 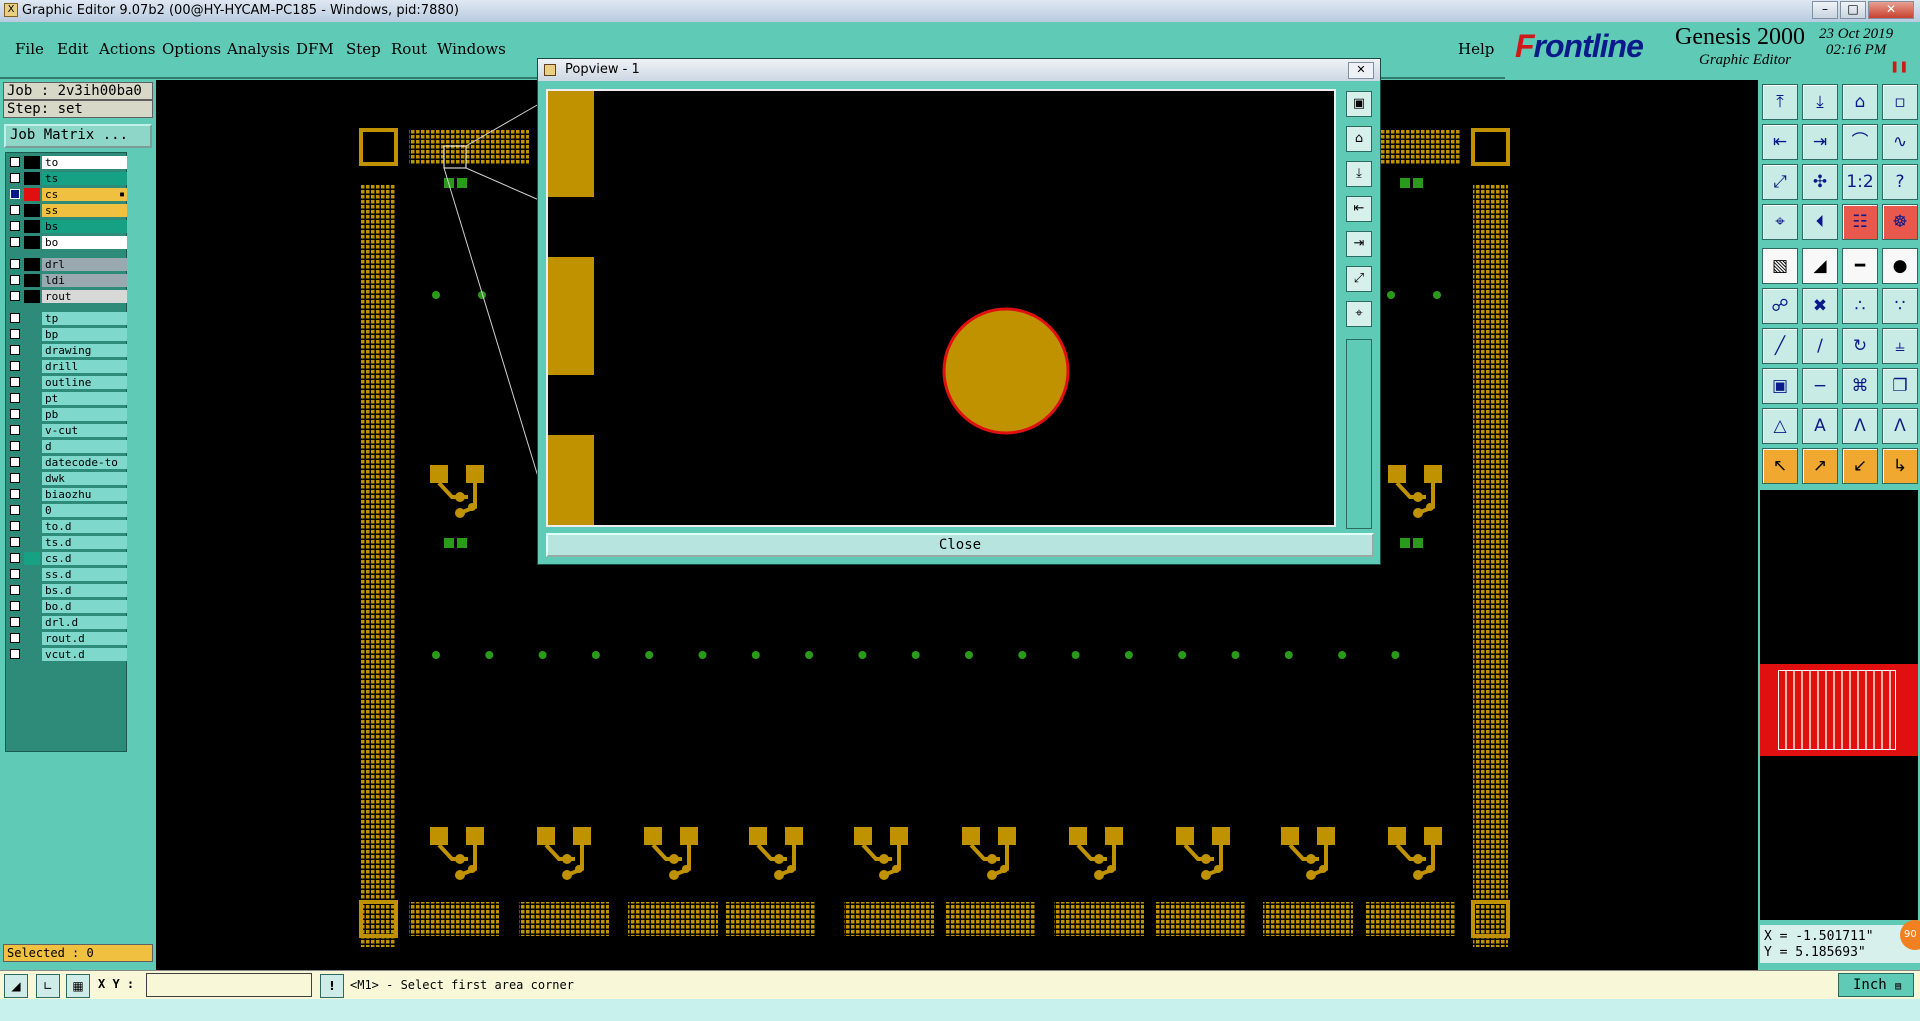 What do you see at coordinates (66, 430) in the screenshot?
I see `layer-row-v-cut: v-cut` at bounding box center [66, 430].